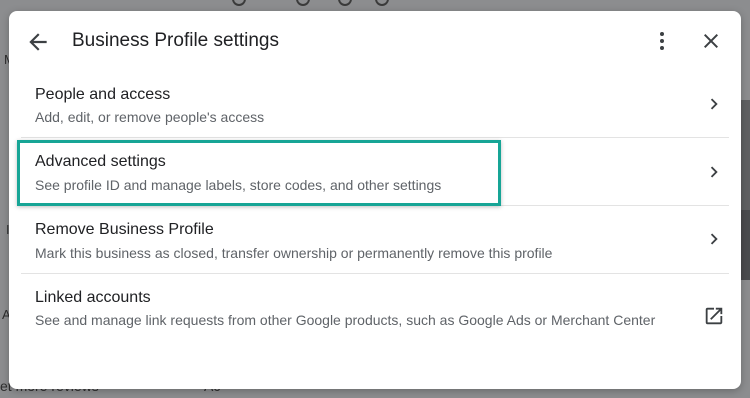 Image resolution: width=750 pixels, height=398 pixels. Describe the element at coordinates (150, 117) in the screenshot. I see `row-subtitle: Add, edit, or remove people's access` at that location.